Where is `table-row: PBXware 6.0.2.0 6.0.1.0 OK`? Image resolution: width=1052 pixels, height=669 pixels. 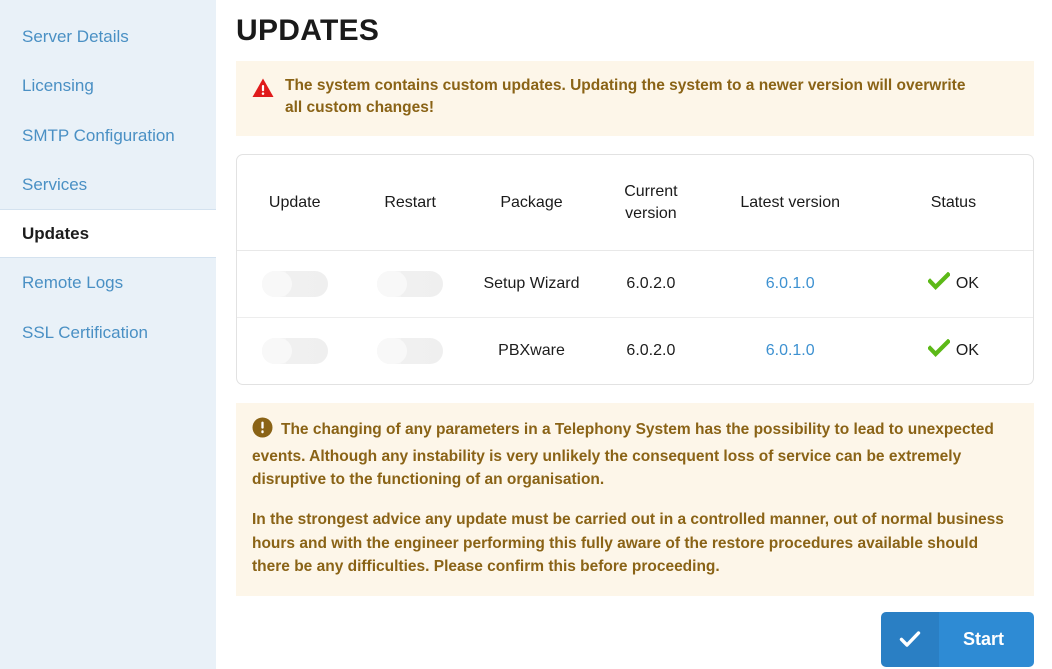 table-row: PBXware 6.0.2.0 6.0.1.0 OK is located at coordinates (635, 351).